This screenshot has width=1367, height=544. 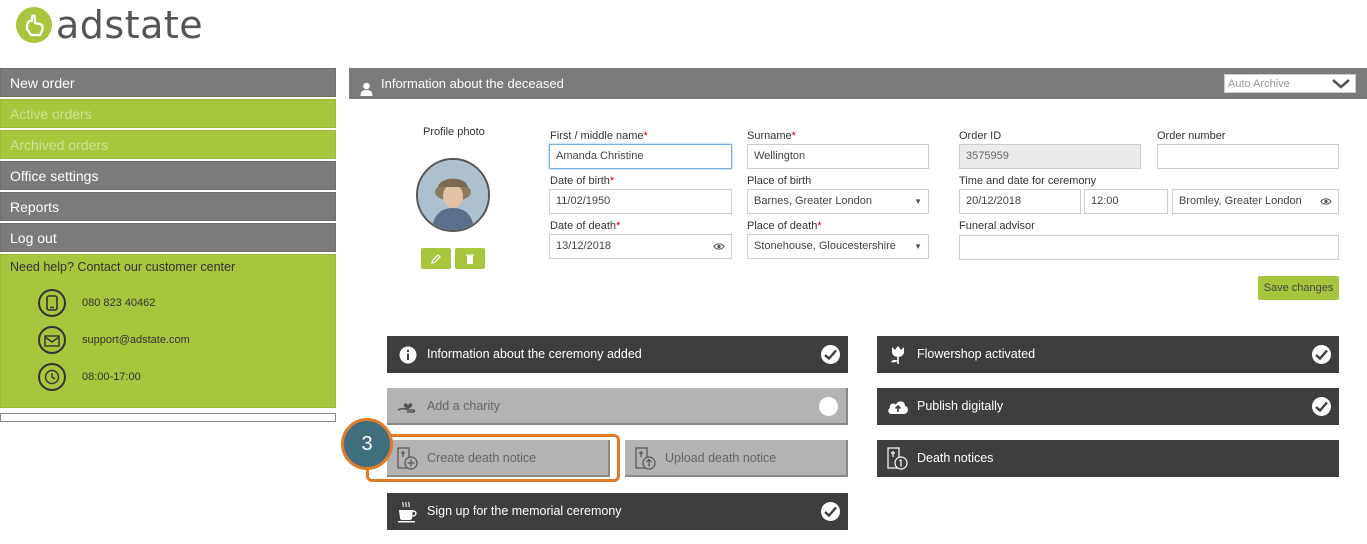 What do you see at coordinates (168, 376) in the screenshot?
I see `help-hours-row: 08:00-17:00` at bounding box center [168, 376].